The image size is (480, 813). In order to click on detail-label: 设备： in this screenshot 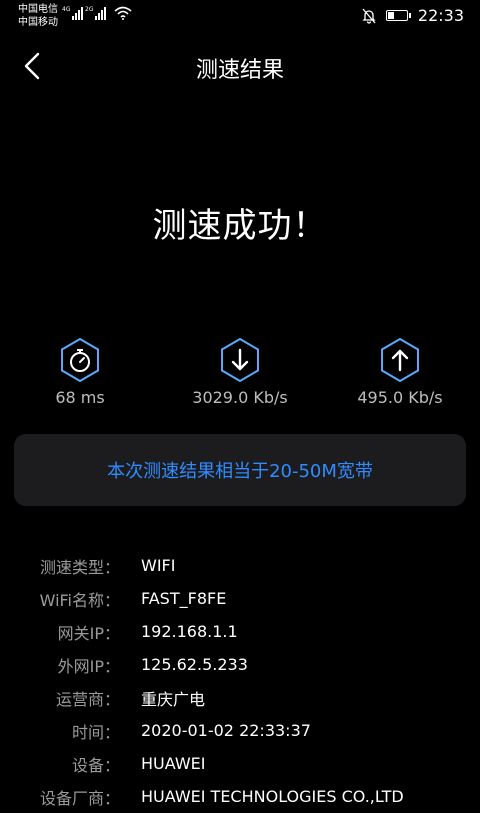, I will do `click(95, 765)`.